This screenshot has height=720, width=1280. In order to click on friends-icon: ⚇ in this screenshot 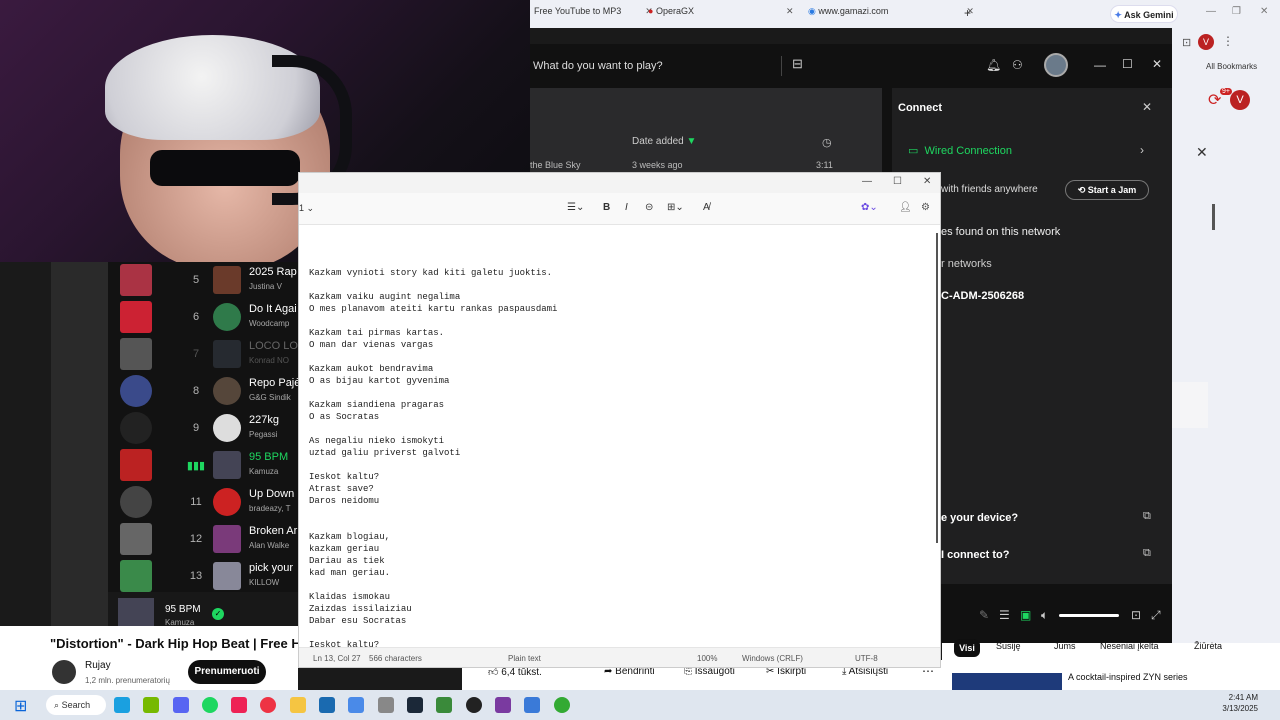, I will do `click(1017, 65)`.